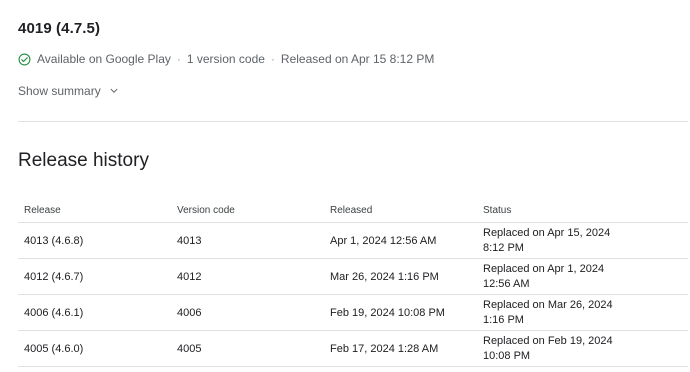 The image size is (690, 372). I want to click on chevron-down-icon, so click(114, 91).